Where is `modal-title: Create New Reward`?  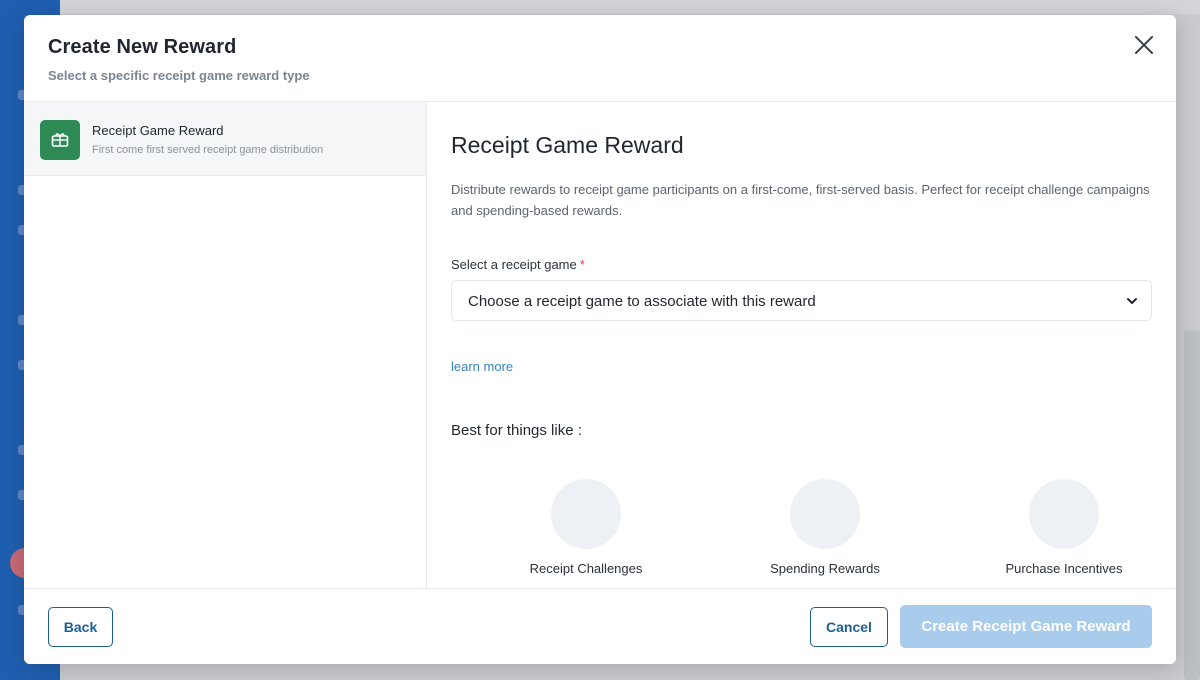 modal-title: Create New Reward is located at coordinates (142, 47).